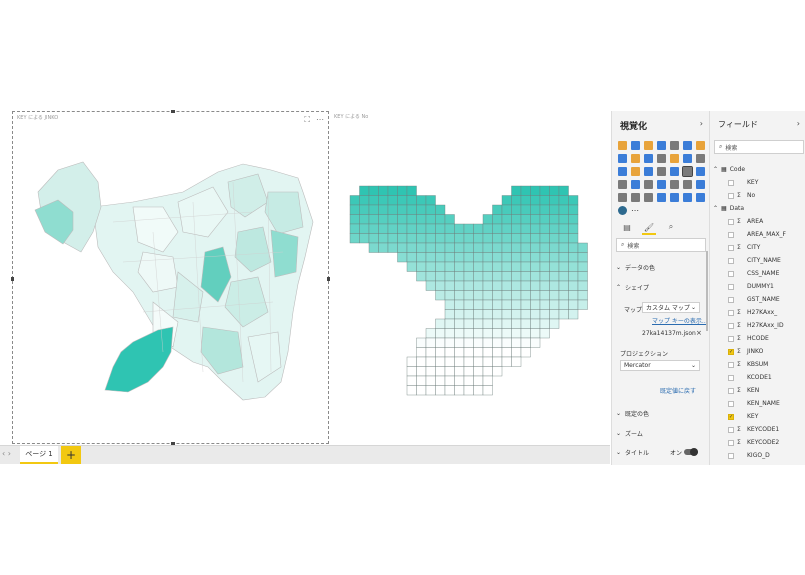 The image size is (805, 575). Describe the element at coordinates (674, 145) in the screenshot. I see `100-bar-visual-icon` at that location.